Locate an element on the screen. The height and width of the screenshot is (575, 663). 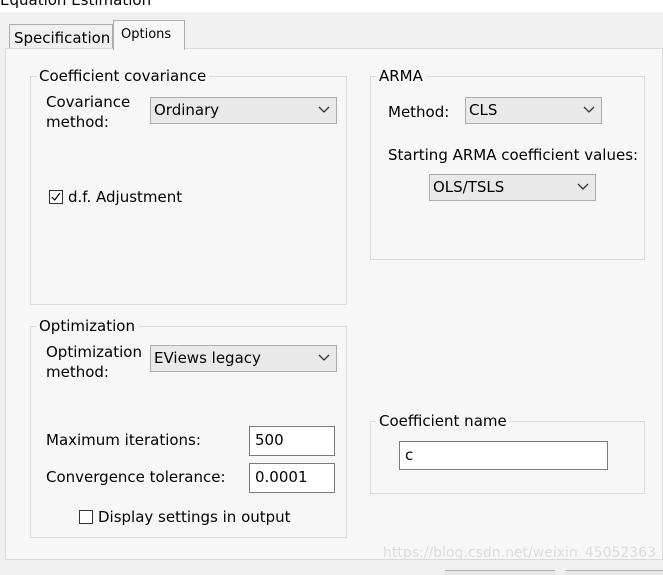
optimization-method-label-line2: method: is located at coordinates (77, 372).